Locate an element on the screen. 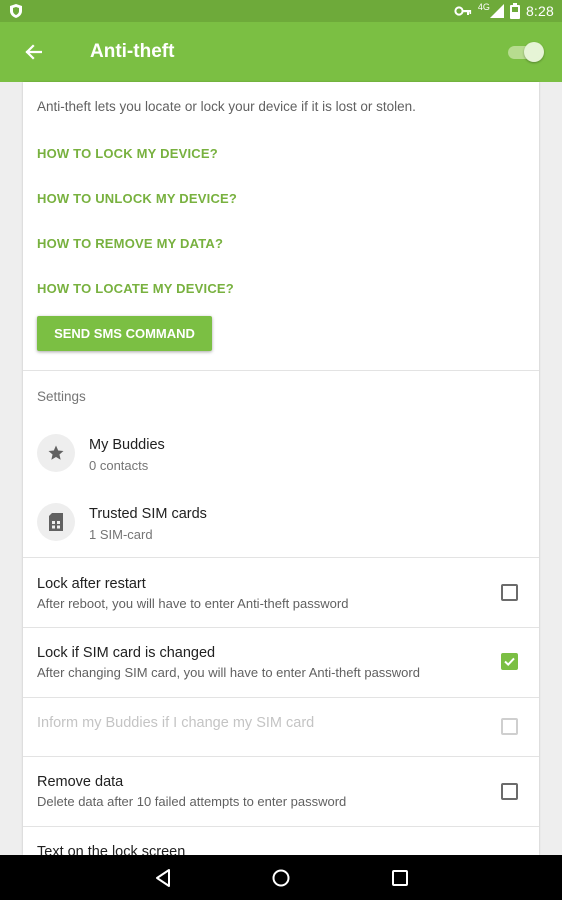 Image resolution: width=562 pixels, height=900 pixels. sim-icon-circle is located at coordinates (56, 522).